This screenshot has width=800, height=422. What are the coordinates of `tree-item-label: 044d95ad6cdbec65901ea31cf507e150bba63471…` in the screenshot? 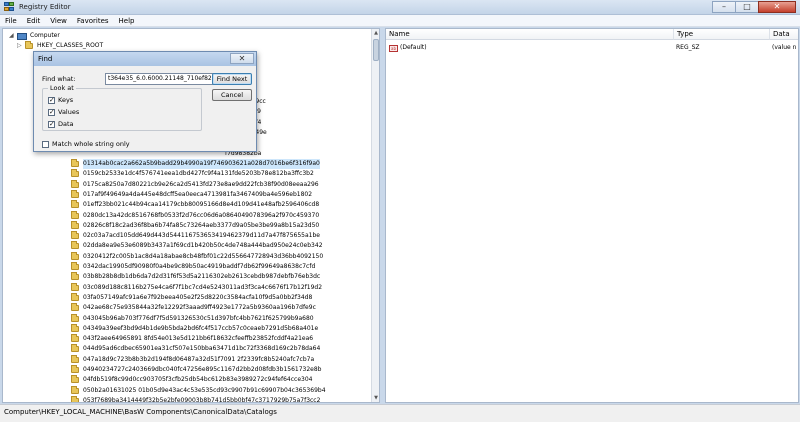 It's located at (202, 349).